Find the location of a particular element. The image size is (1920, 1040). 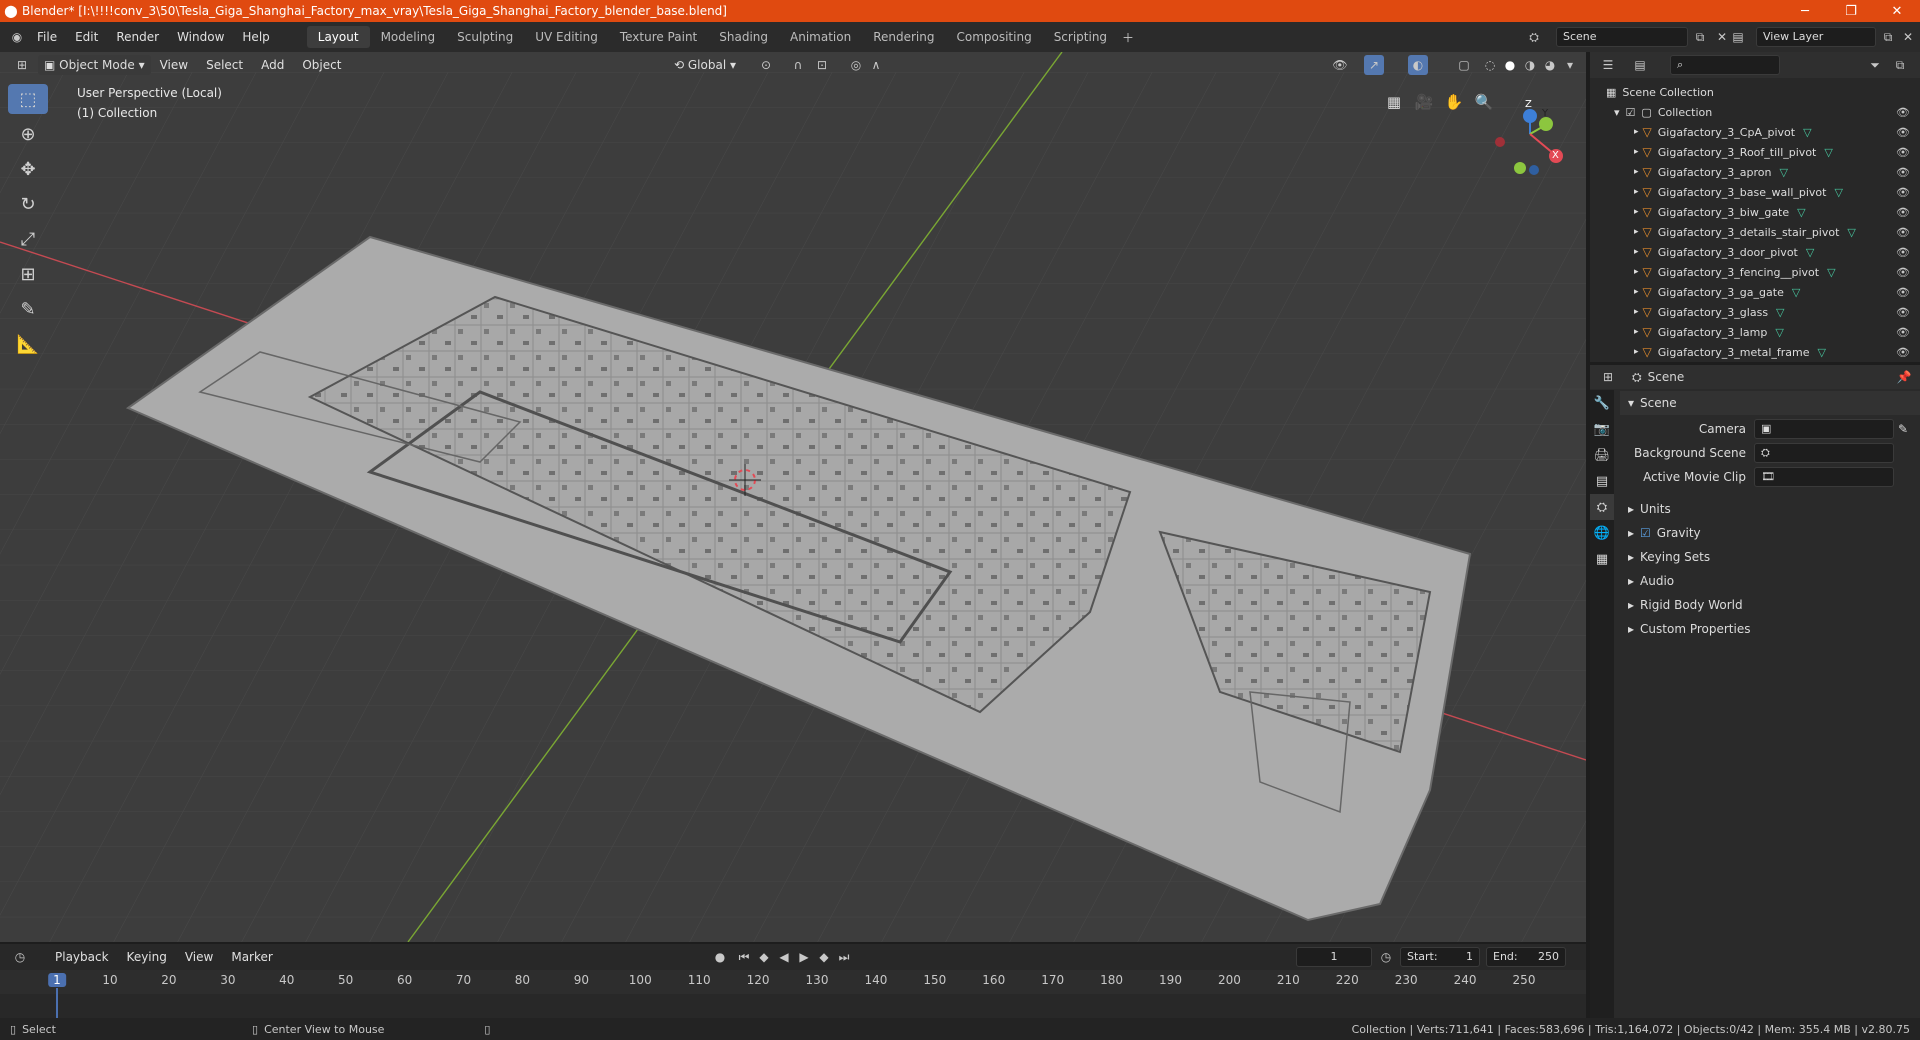

remove-view-layer-icon: ✕ is located at coordinates (1908, 37).